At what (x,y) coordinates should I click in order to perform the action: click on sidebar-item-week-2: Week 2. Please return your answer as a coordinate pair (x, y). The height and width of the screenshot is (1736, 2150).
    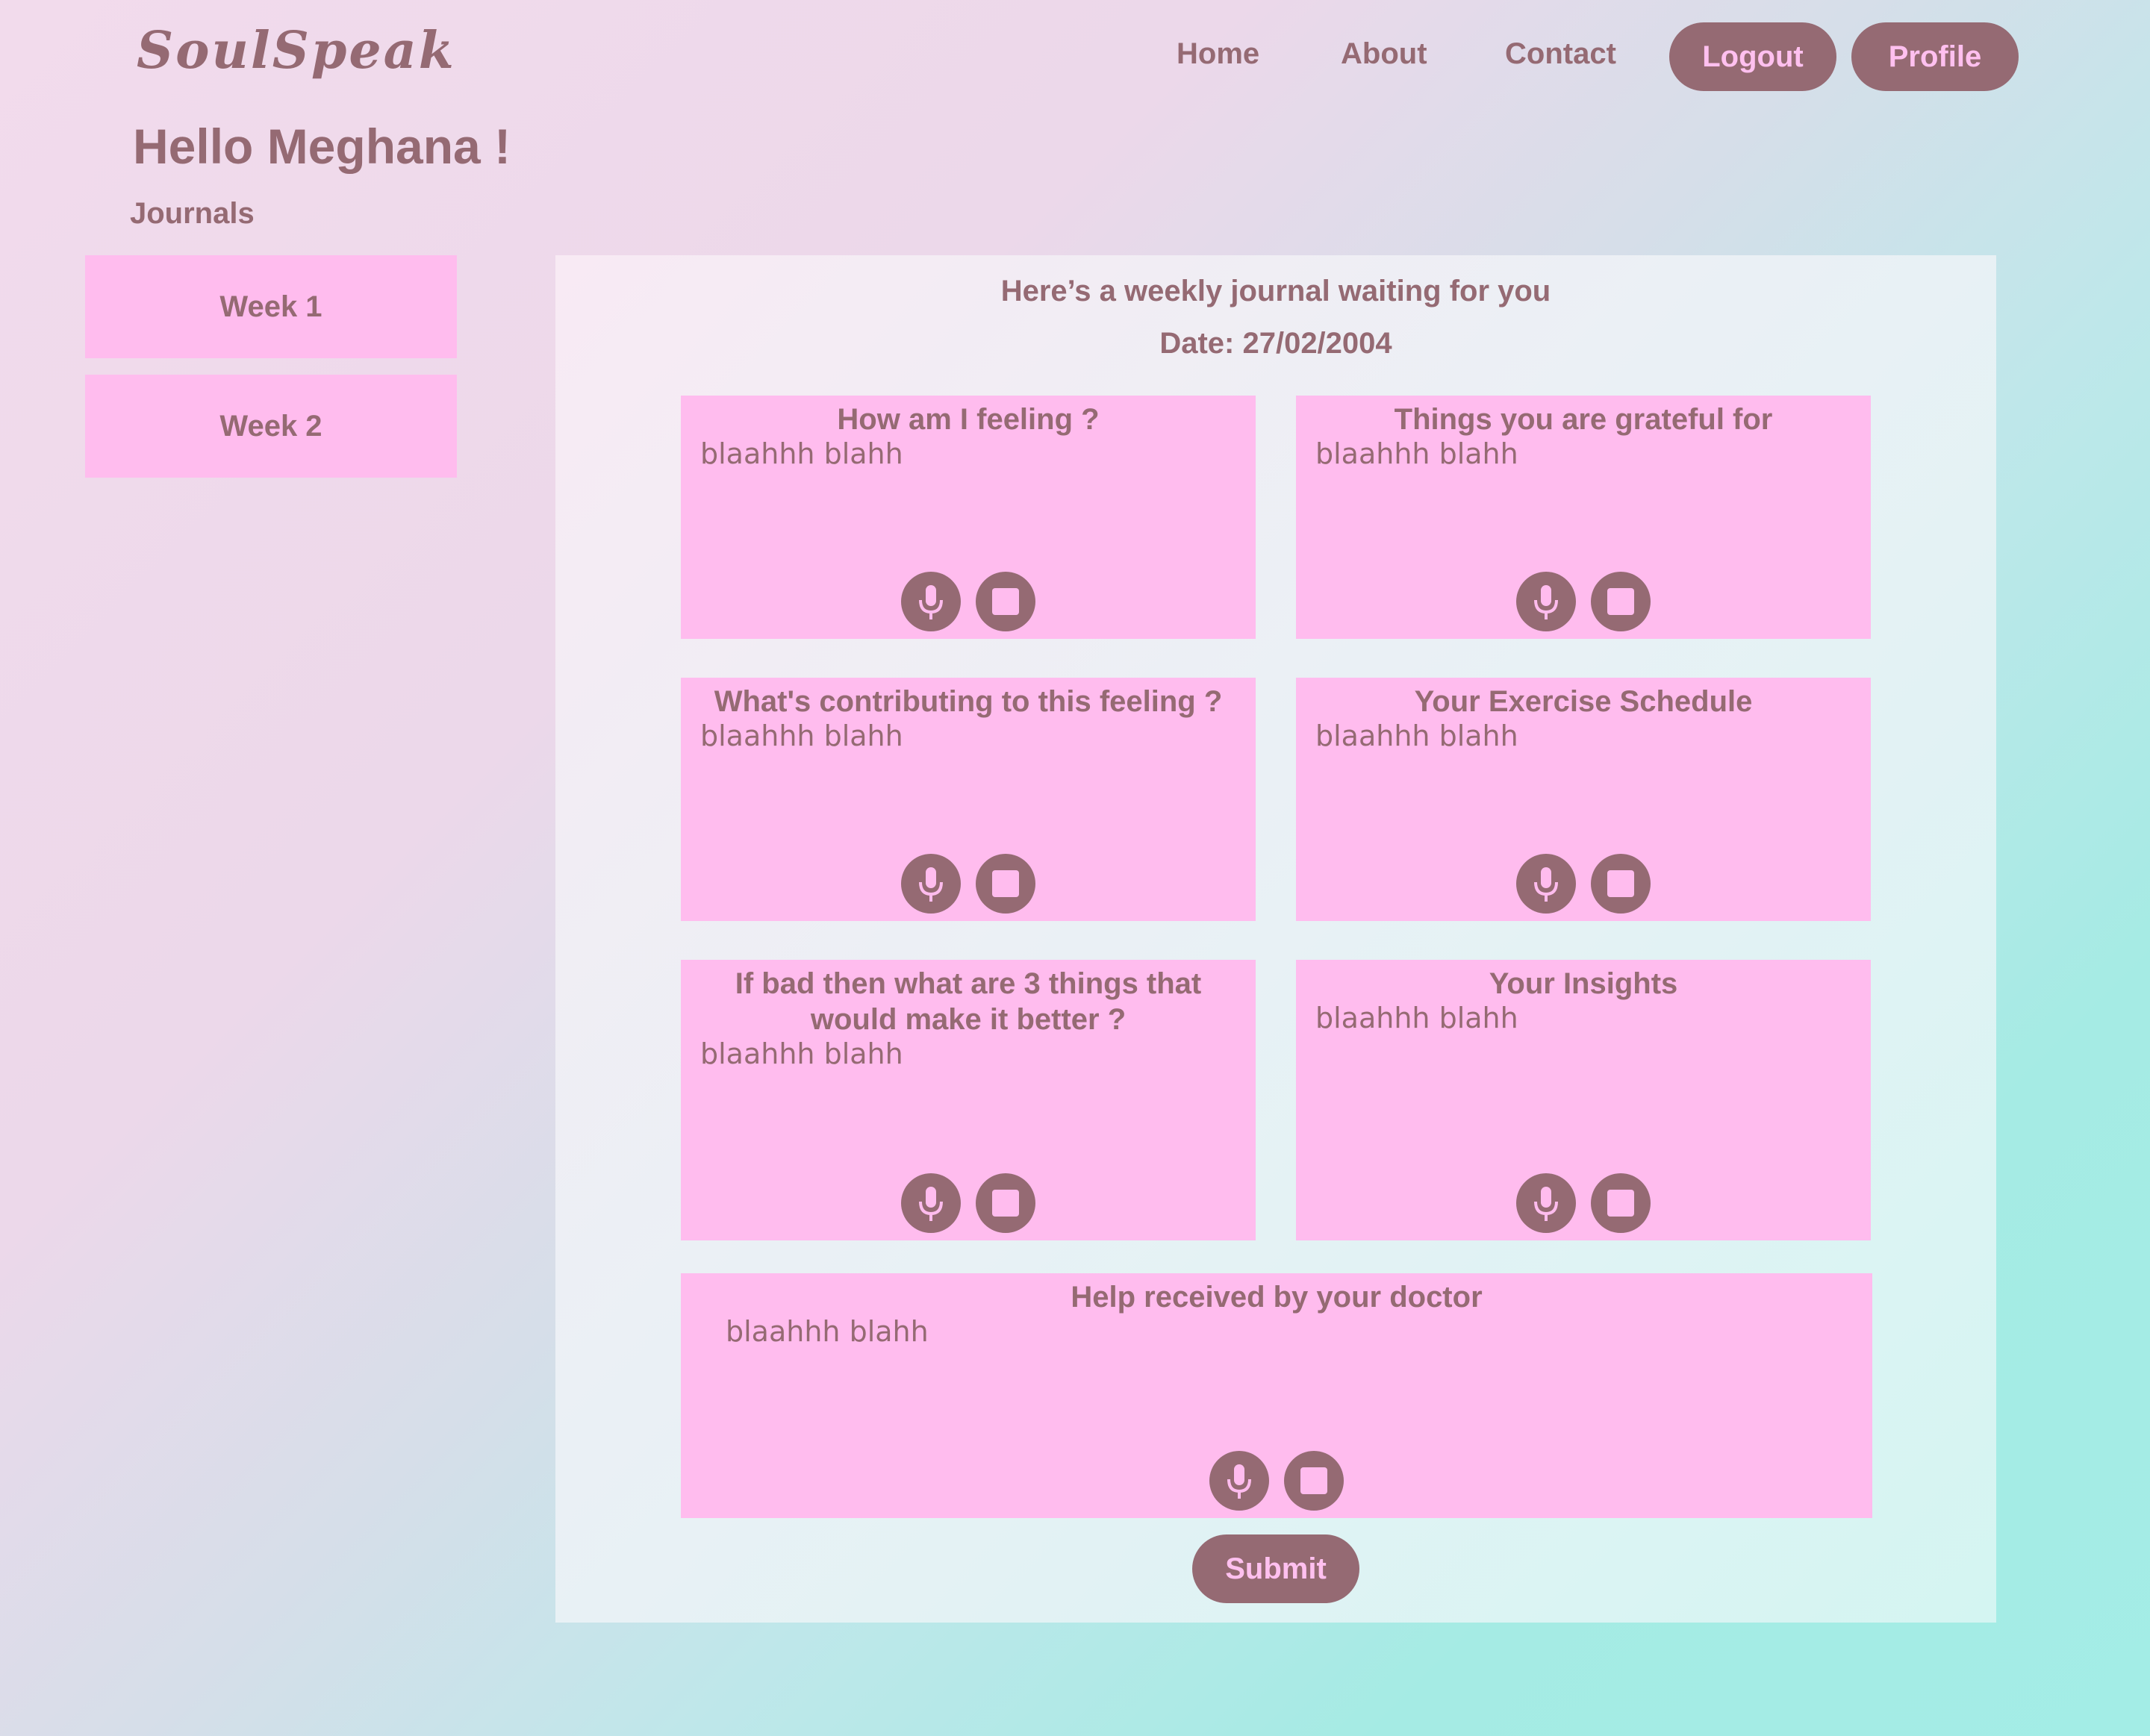
    Looking at the image, I should click on (271, 426).